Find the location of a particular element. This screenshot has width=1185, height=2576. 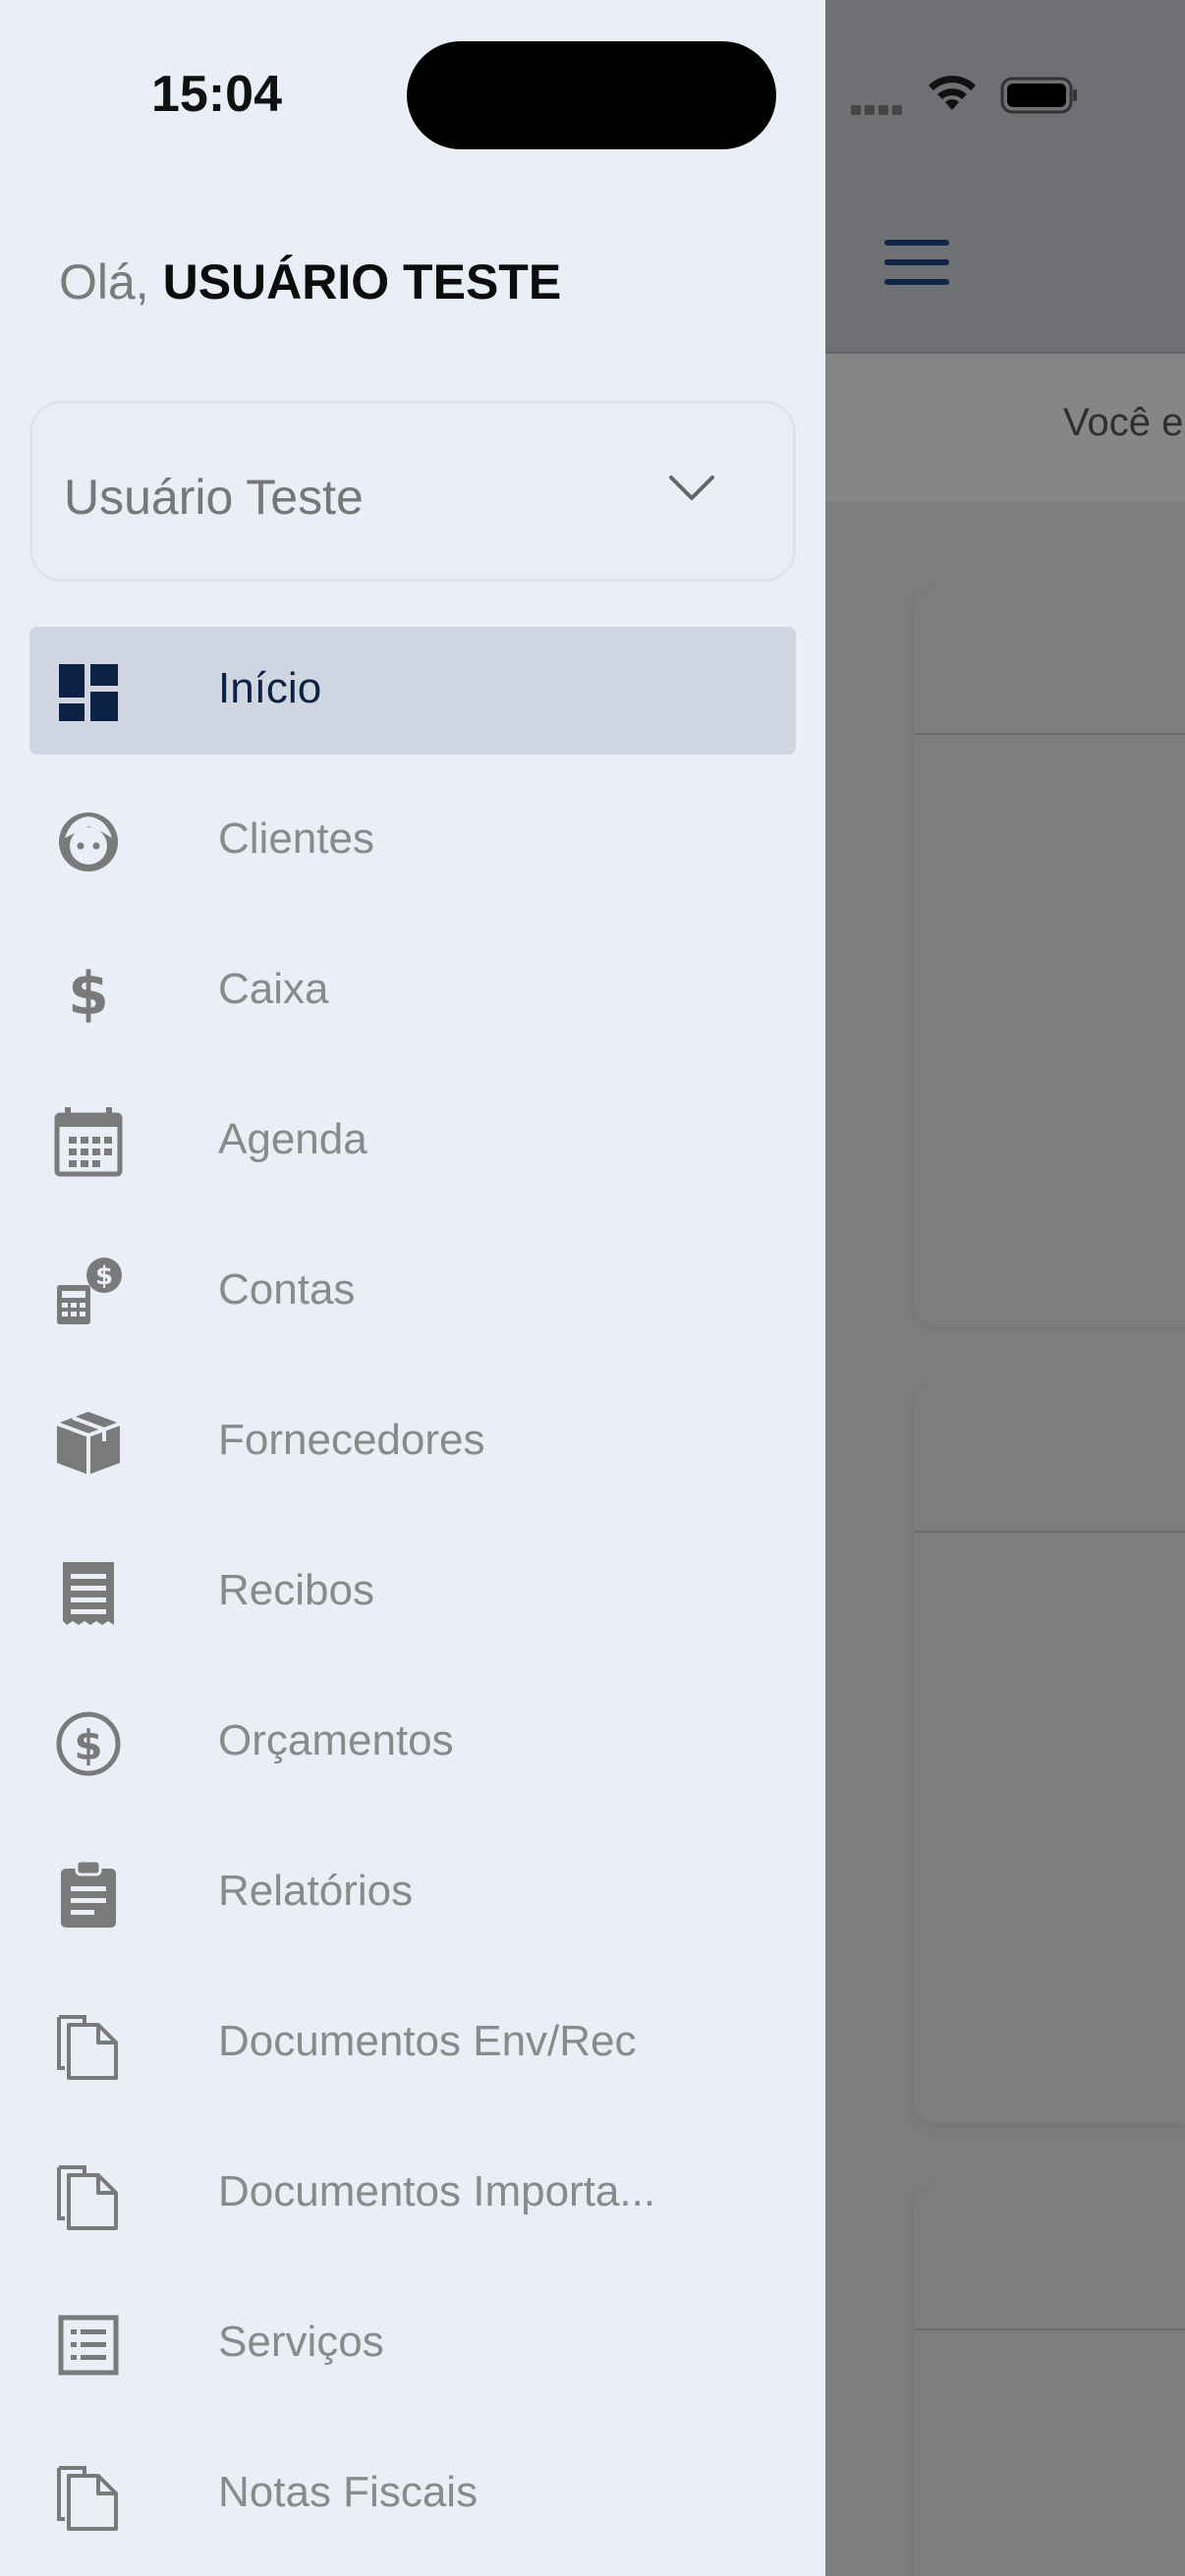

greeting-prefix: Olá, is located at coordinates (111, 281).